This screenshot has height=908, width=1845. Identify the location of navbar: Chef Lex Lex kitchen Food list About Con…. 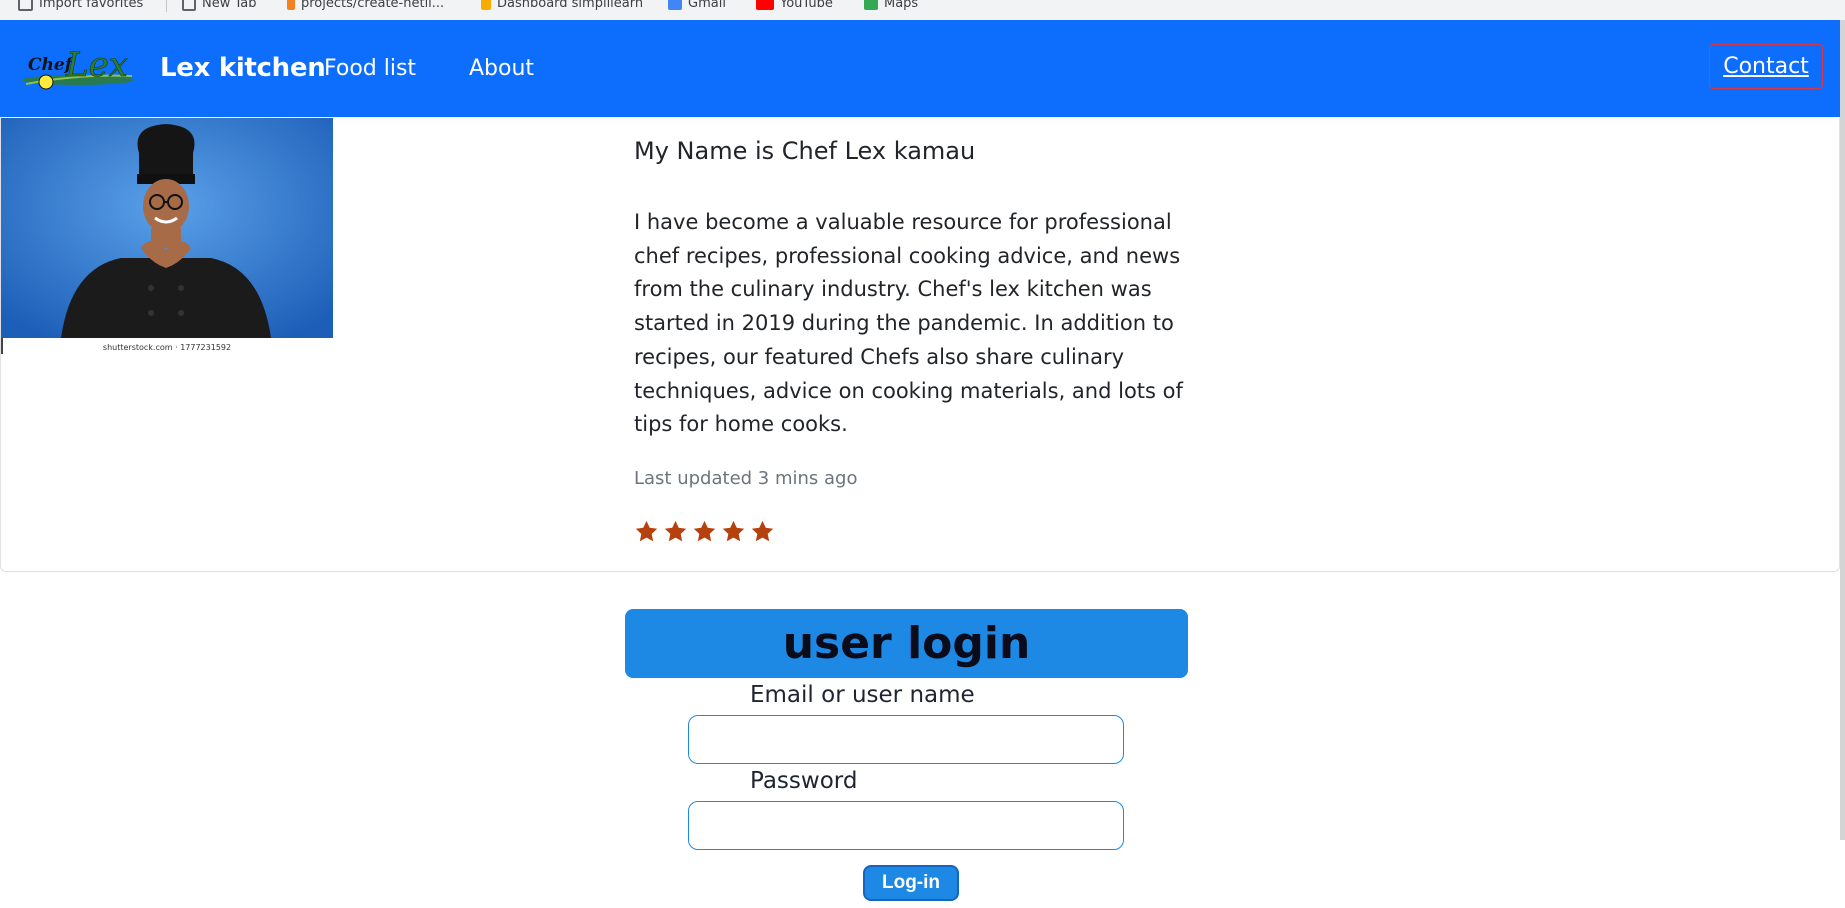
(920, 68).